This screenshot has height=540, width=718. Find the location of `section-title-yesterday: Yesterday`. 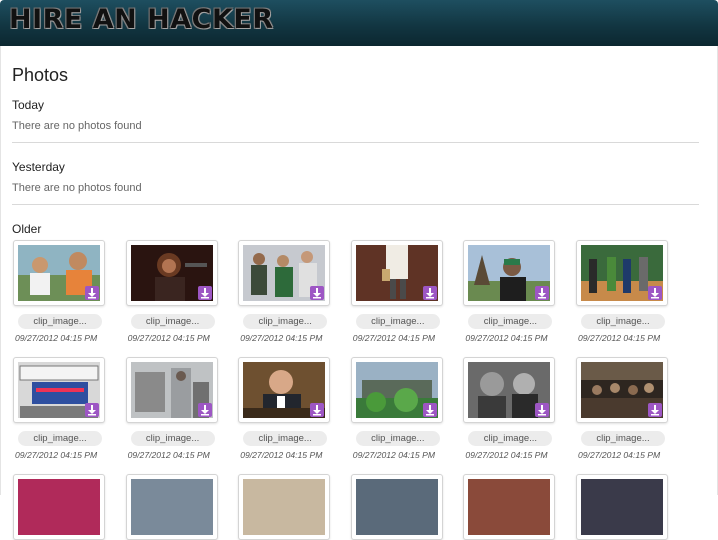

section-title-yesterday: Yesterday is located at coordinates (38, 167).